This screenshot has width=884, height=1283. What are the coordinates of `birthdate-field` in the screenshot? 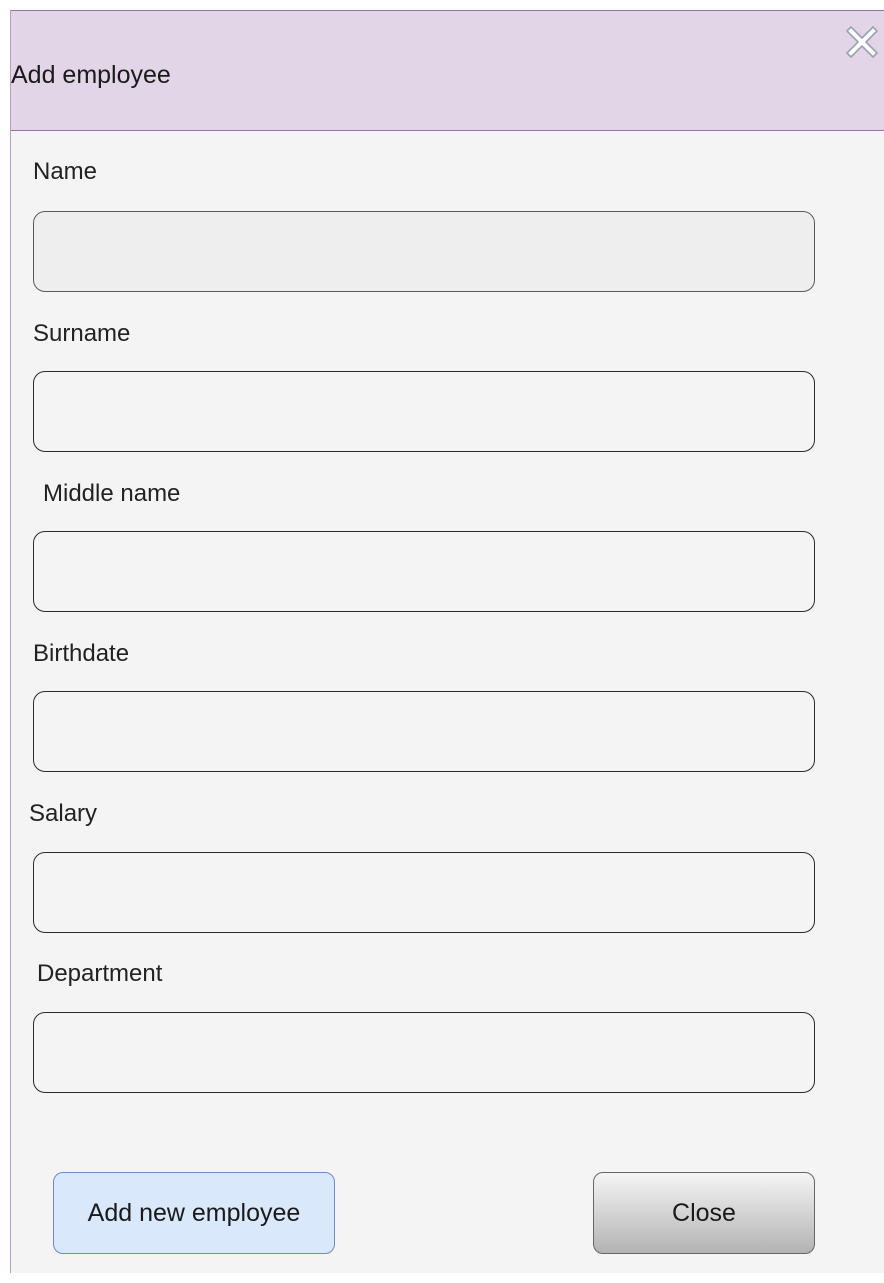 It's located at (424, 731).